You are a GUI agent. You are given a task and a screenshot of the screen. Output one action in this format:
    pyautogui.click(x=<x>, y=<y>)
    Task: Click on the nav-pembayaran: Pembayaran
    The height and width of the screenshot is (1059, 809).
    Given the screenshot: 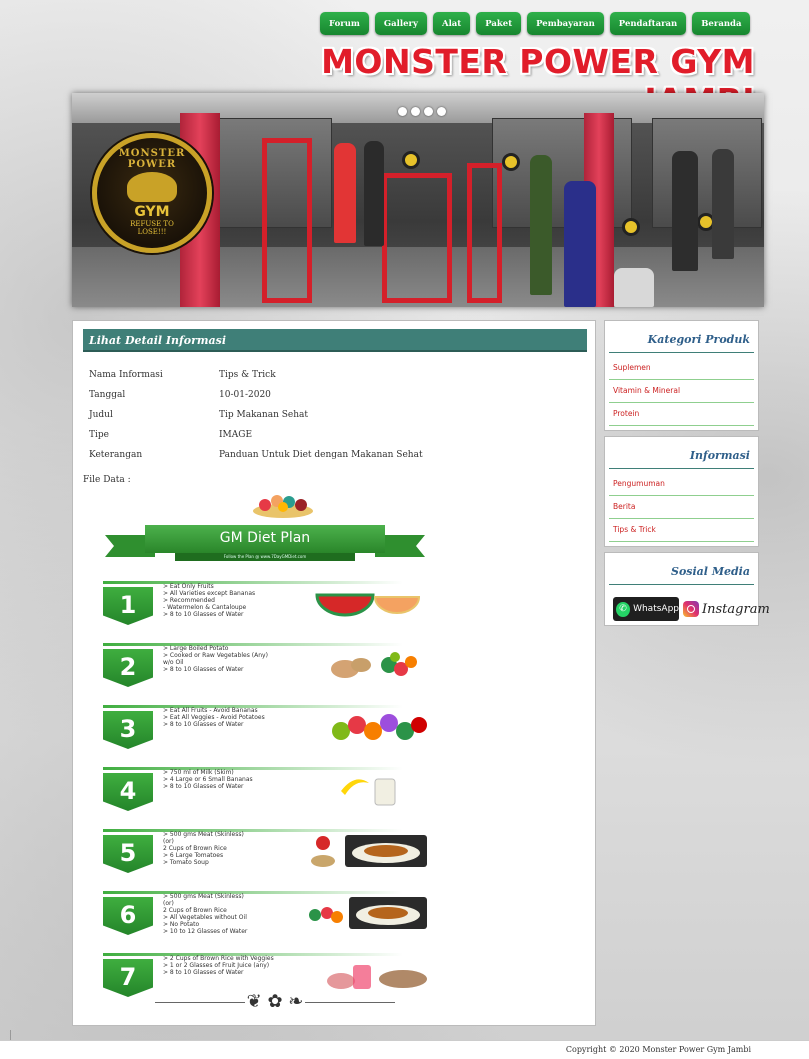 What is the action you would take?
    pyautogui.click(x=565, y=23)
    